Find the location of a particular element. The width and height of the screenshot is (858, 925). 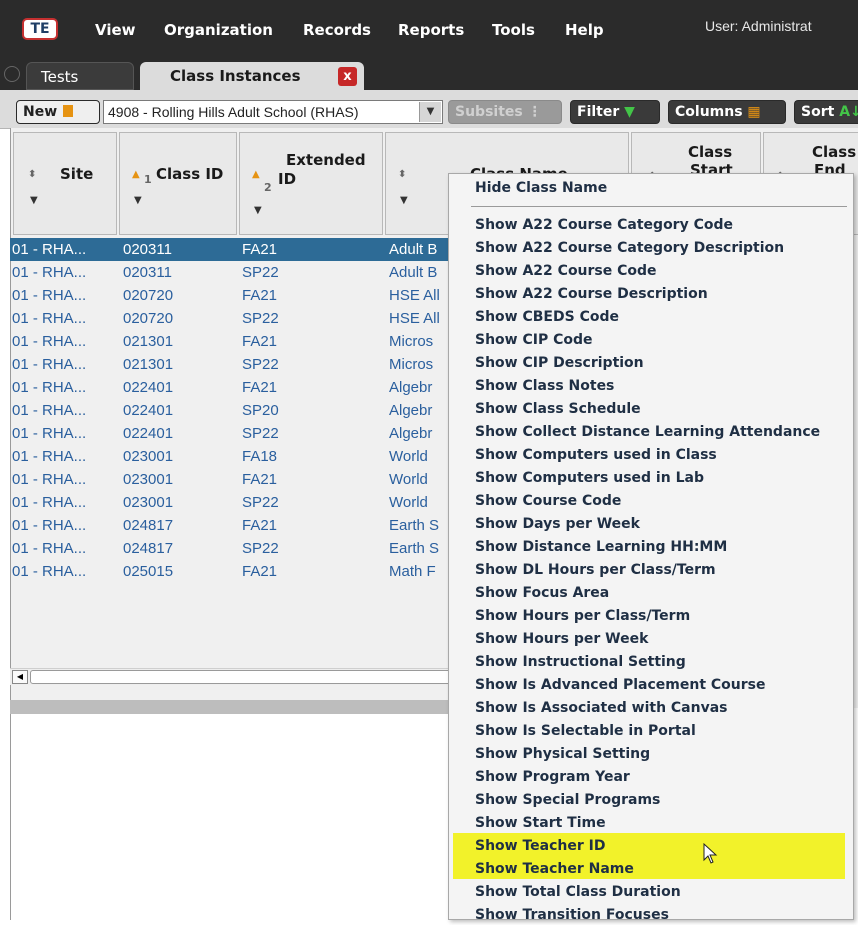

menu-tools: Tools is located at coordinates (513, 30).